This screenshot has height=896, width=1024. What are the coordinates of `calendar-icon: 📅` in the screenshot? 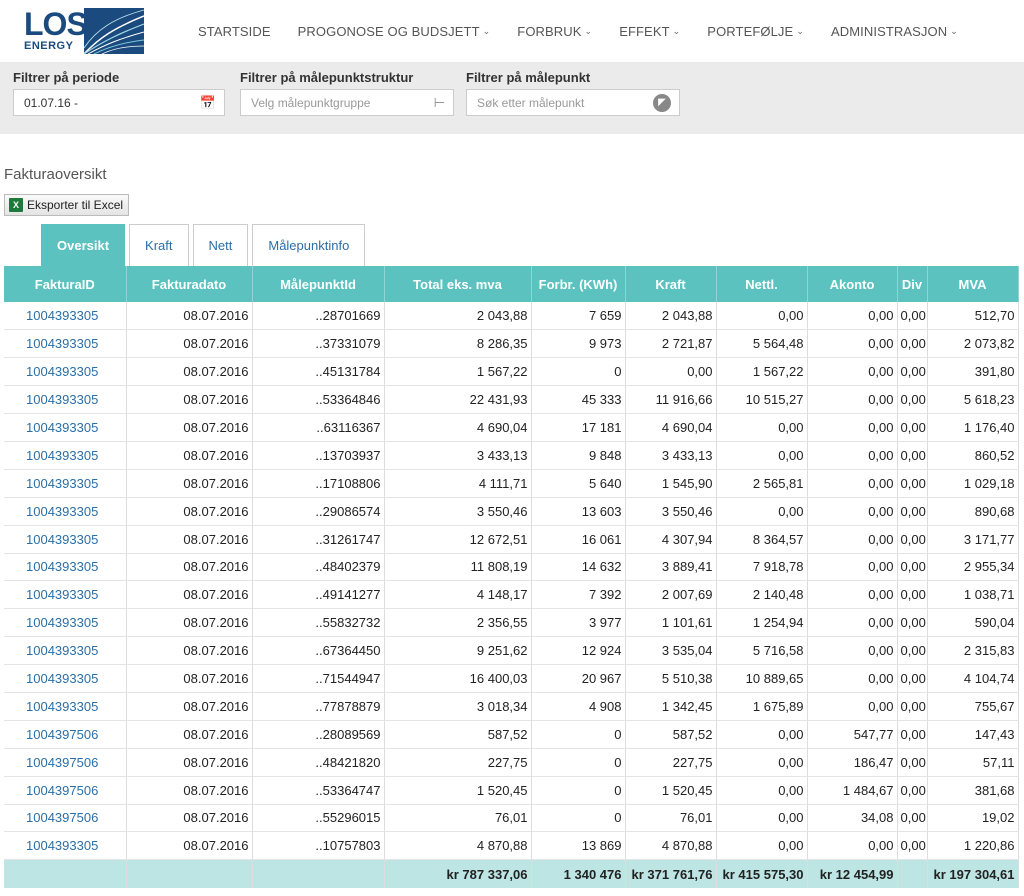 It's located at (208, 103).